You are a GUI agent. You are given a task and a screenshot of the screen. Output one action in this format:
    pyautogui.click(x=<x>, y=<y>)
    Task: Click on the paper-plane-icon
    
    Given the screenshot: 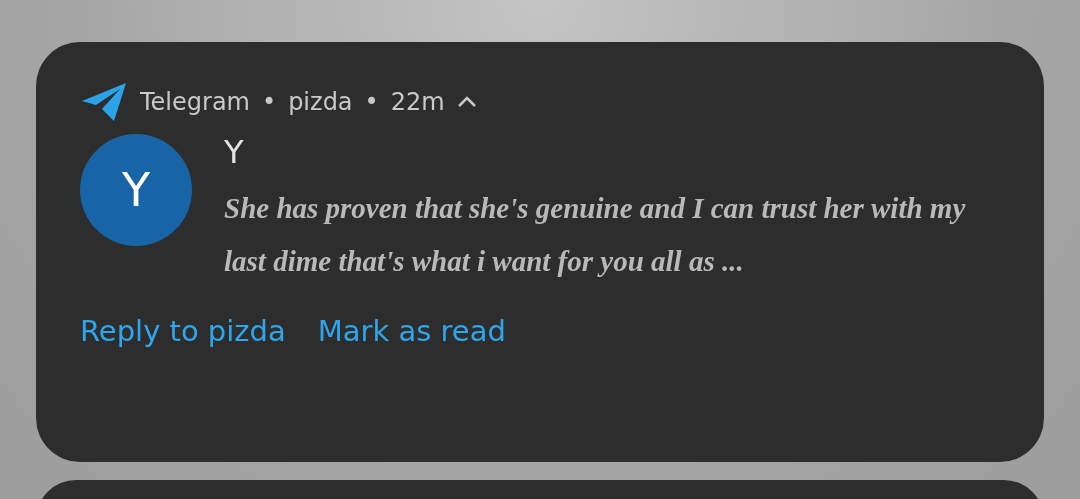 What is the action you would take?
    pyautogui.click(x=104, y=102)
    